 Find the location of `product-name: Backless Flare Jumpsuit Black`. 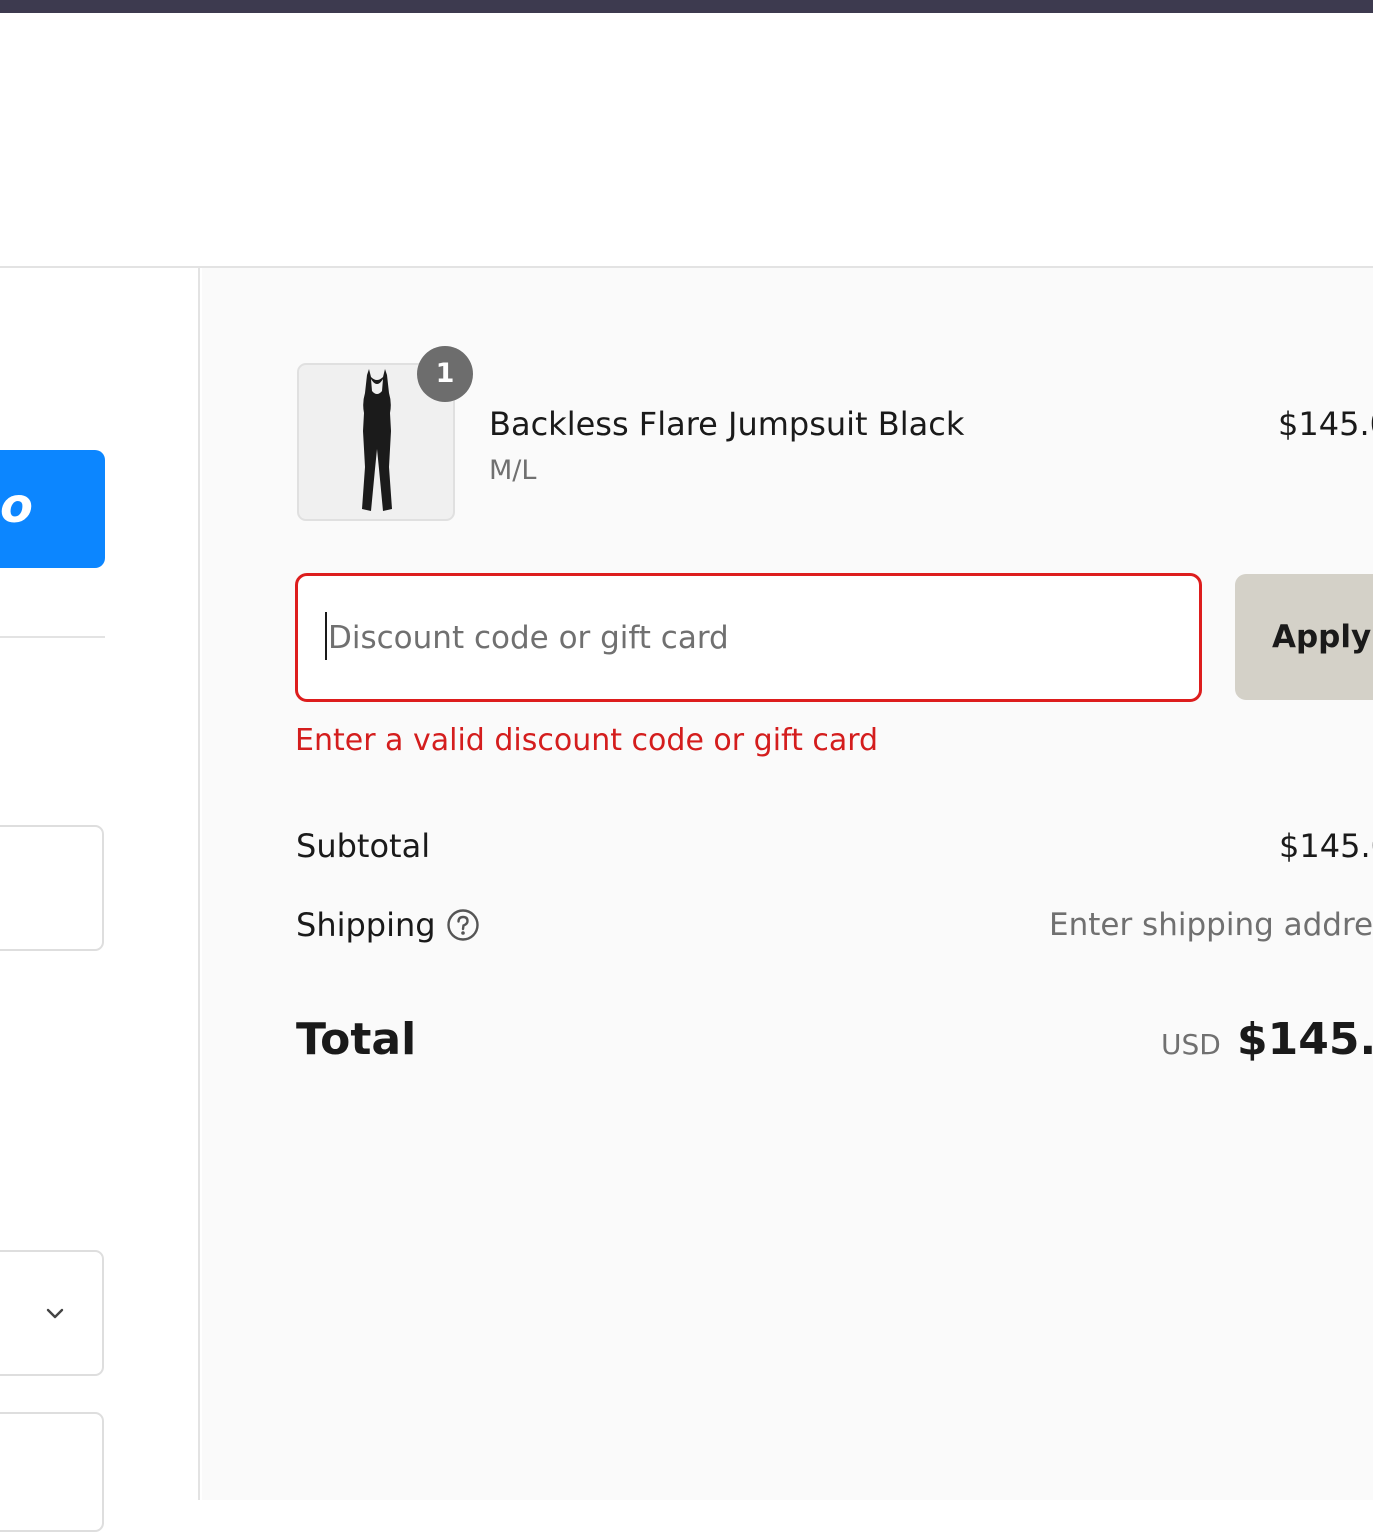

product-name: Backless Flare Jumpsuit Black is located at coordinates (727, 424).